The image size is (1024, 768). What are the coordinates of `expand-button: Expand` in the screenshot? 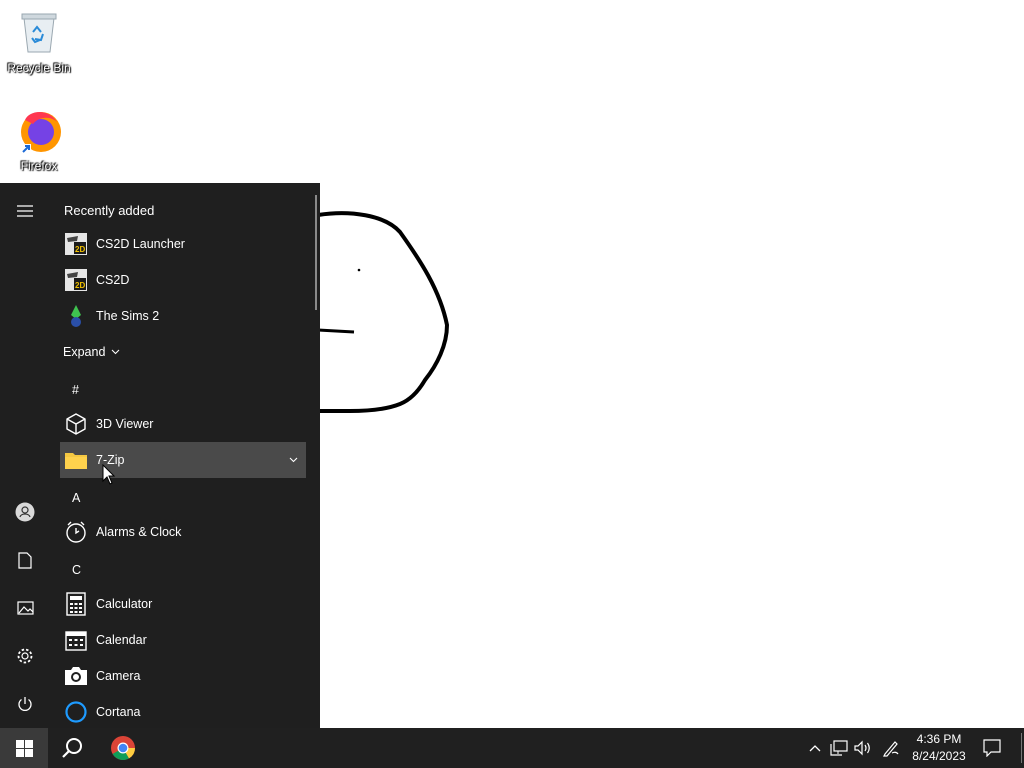 It's located at (91, 352).